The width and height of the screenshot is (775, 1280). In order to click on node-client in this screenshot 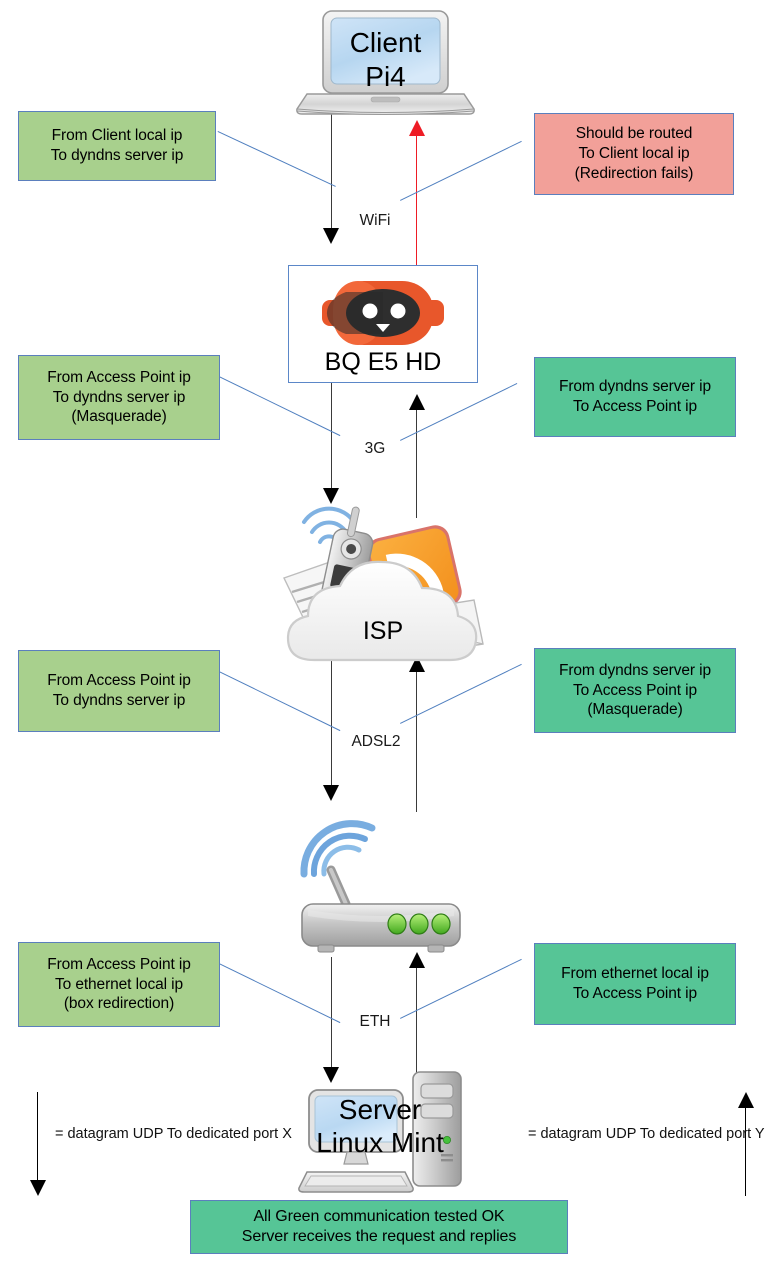, I will do `click(385, 63)`.